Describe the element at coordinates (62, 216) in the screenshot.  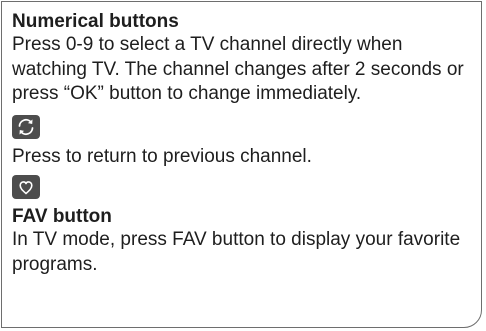
I see `fav-button-heading: FAV button` at that location.